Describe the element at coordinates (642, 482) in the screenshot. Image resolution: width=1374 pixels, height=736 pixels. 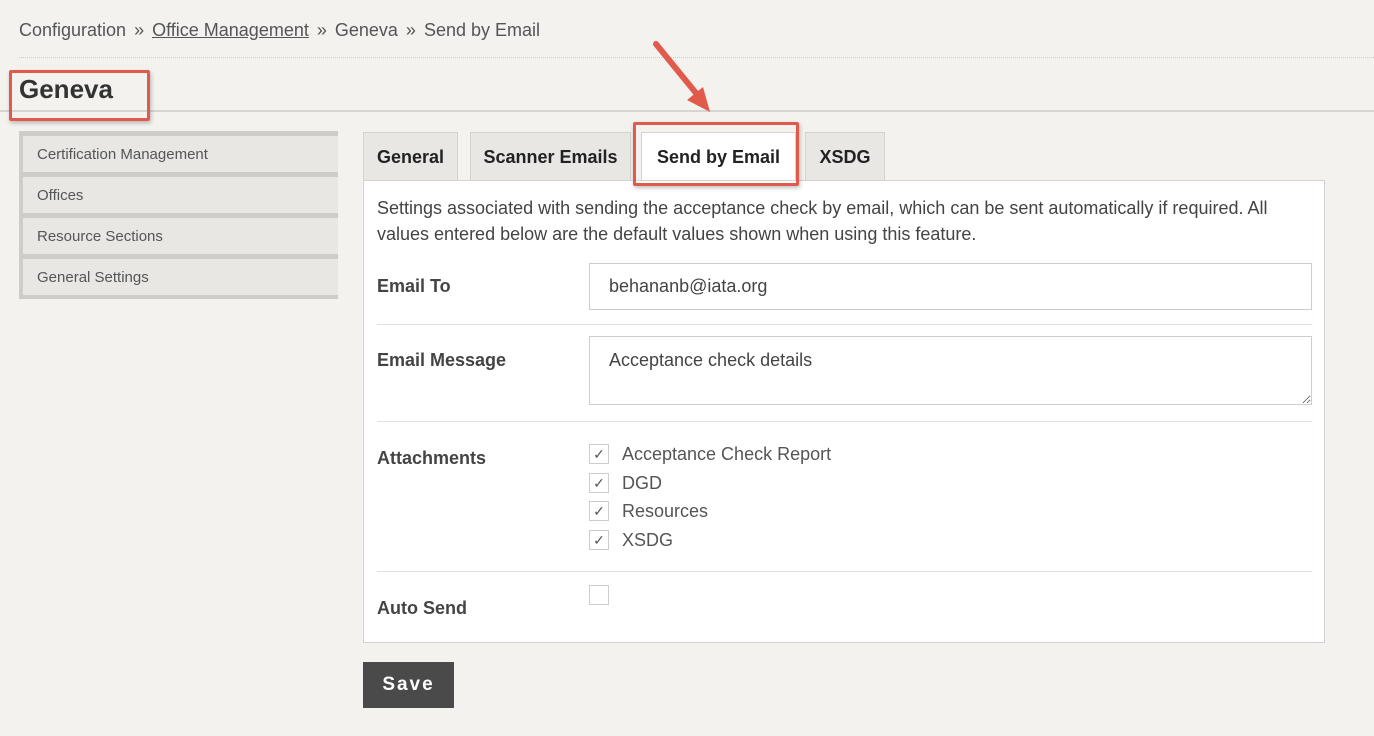
I see `attachment-label: DGD` at that location.